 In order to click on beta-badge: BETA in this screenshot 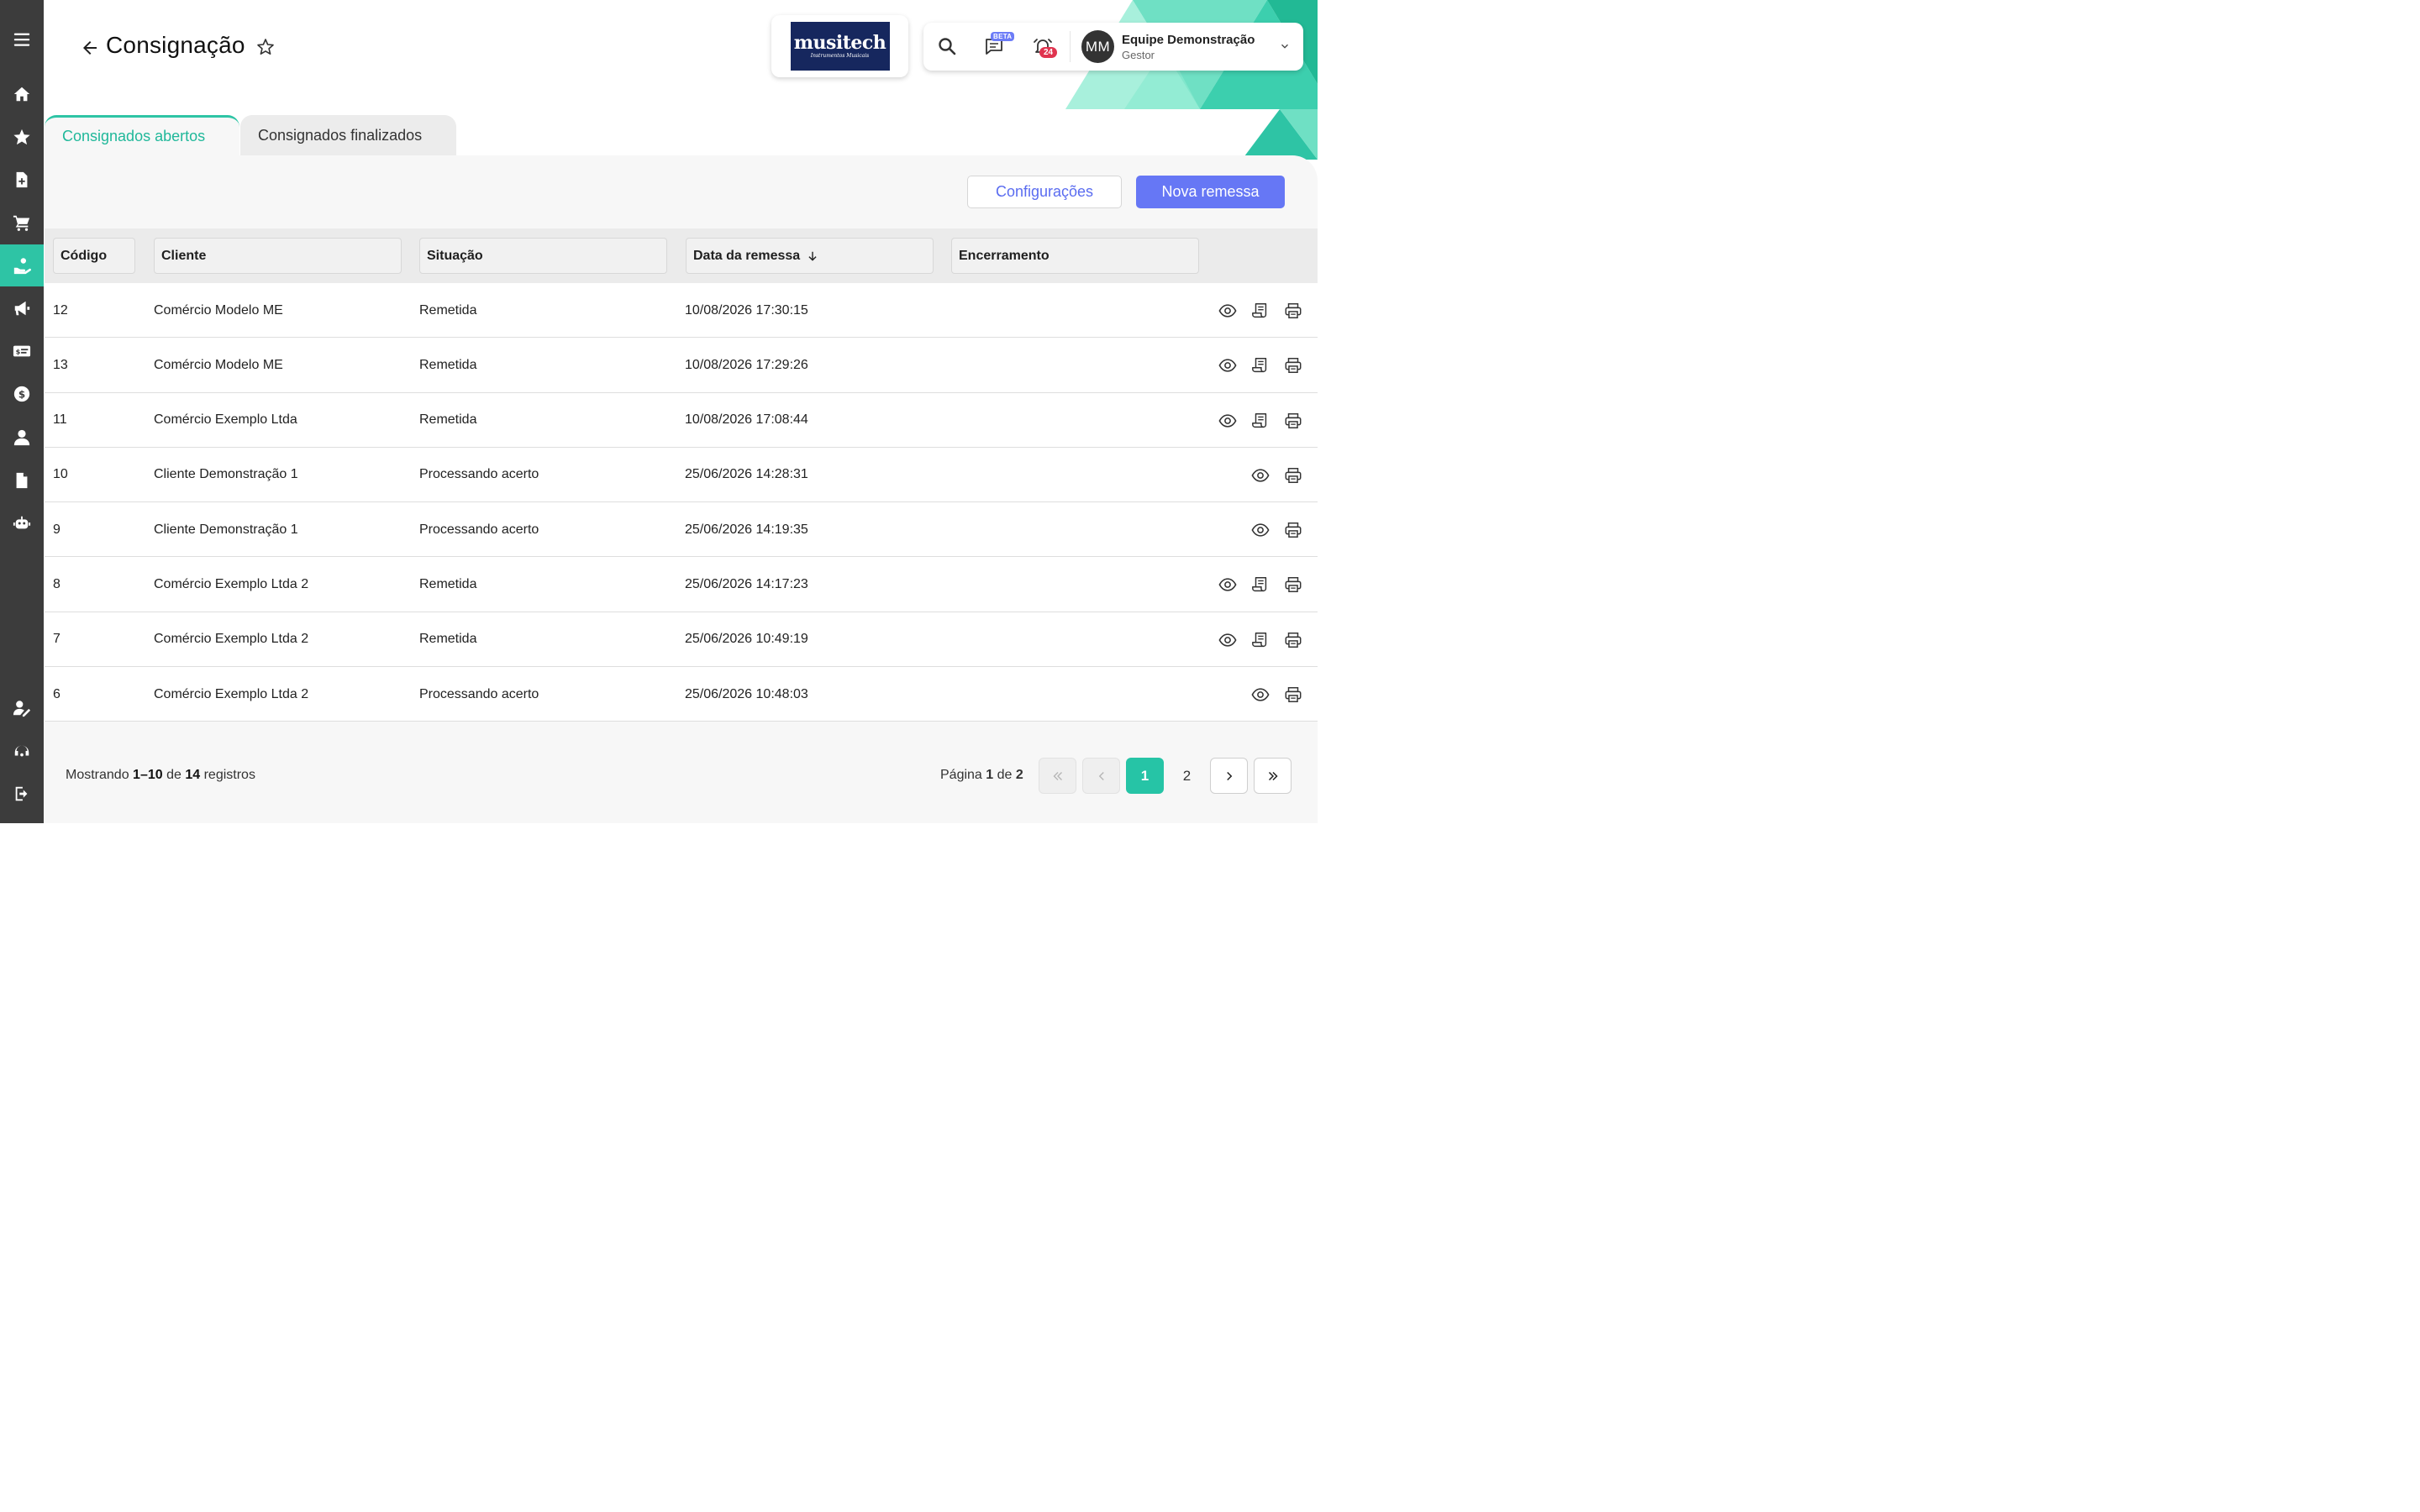, I will do `click(1003, 36)`.